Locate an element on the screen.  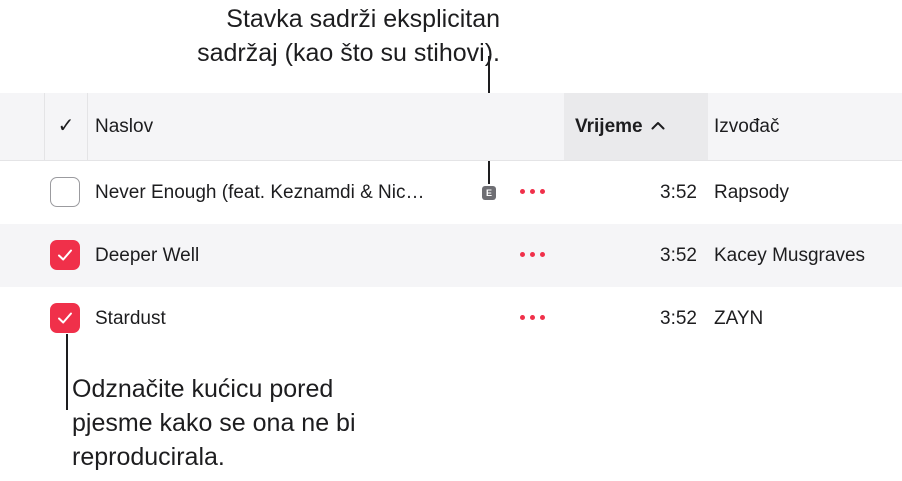
song-title: Stardust is located at coordinates (130, 318).